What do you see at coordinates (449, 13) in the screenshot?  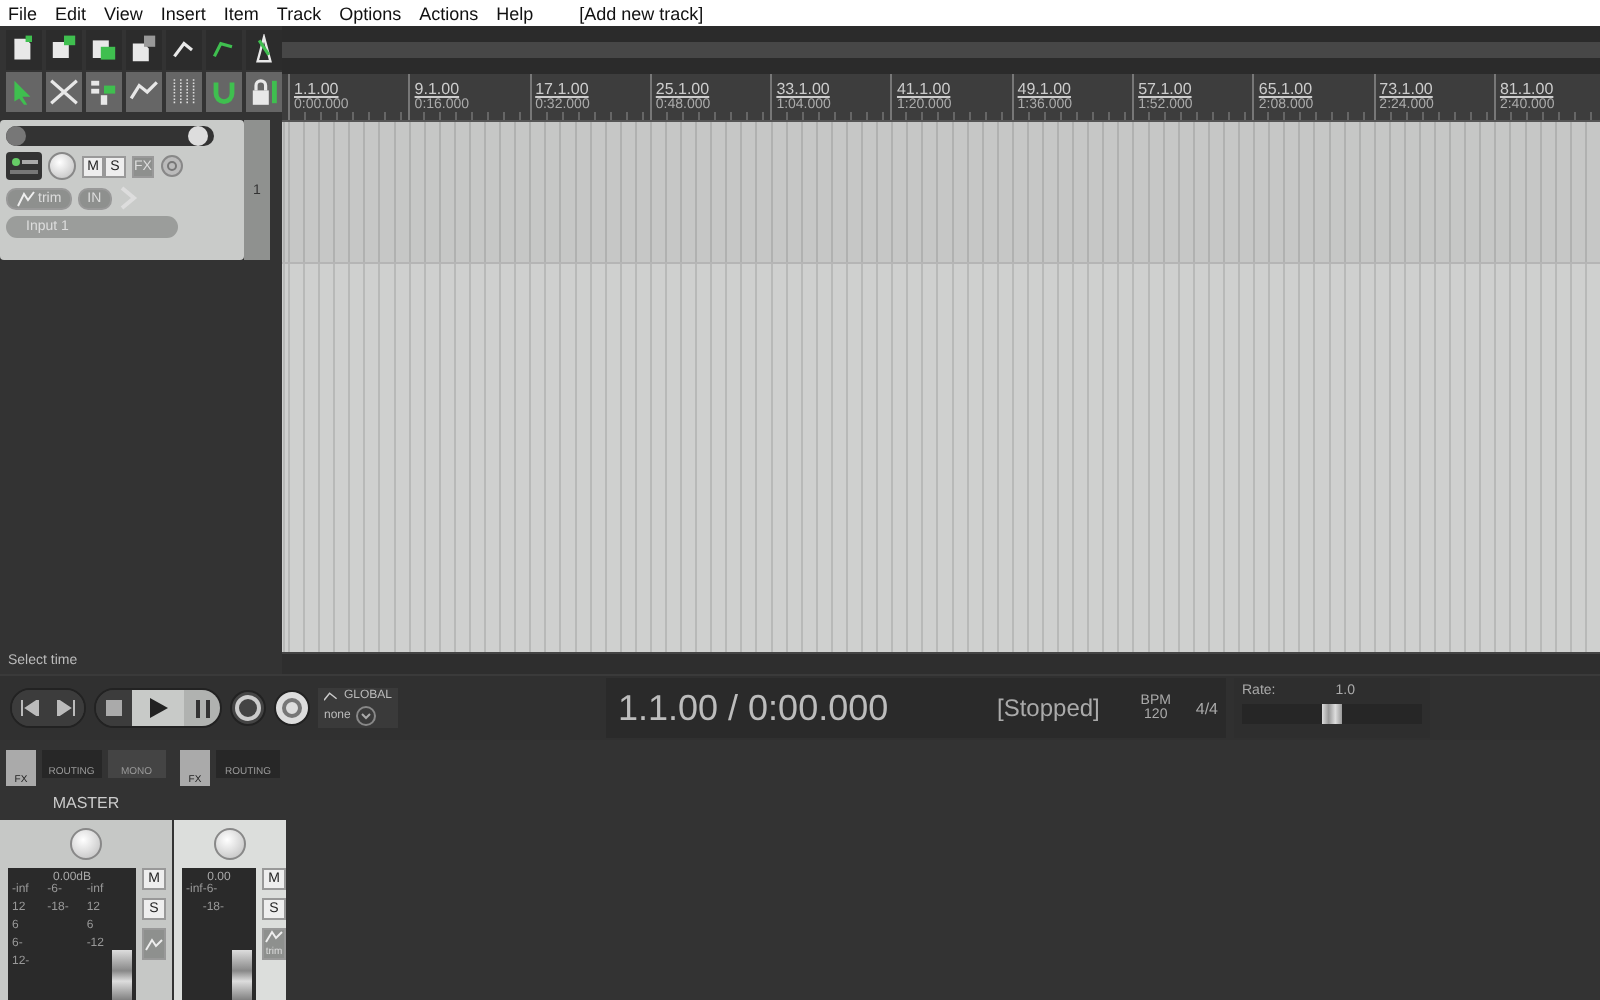 I see `menu-item: Actions` at bounding box center [449, 13].